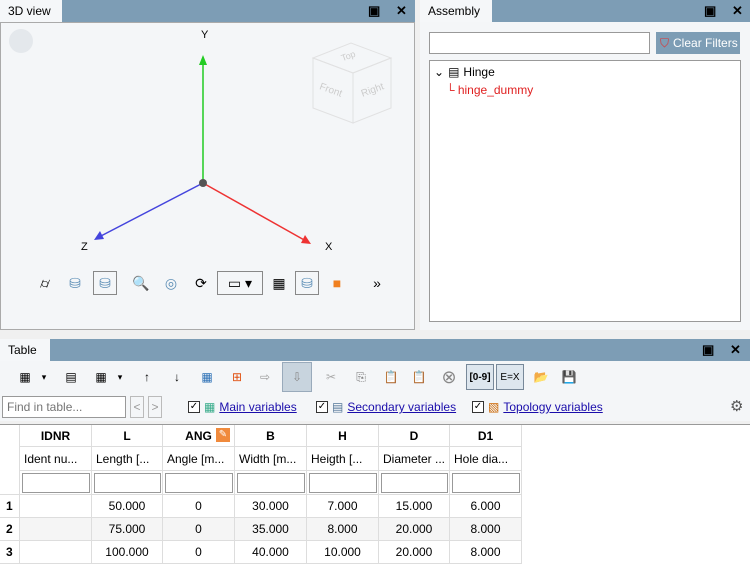 This screenshot has height=582, width=750. I want to click on table-cell: 50.000, so click(127, 506).